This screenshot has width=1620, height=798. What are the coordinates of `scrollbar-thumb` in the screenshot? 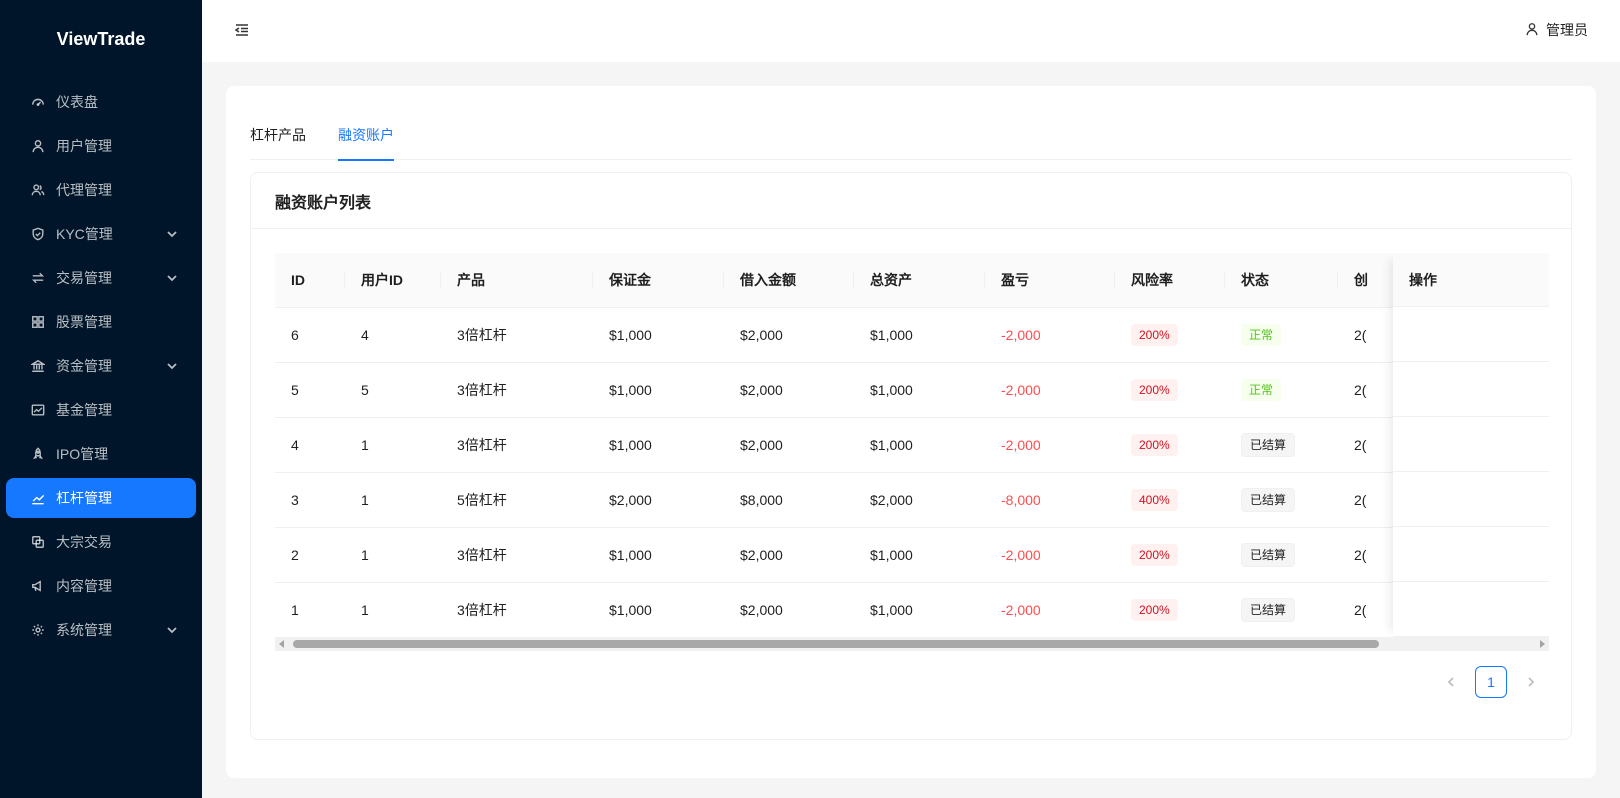 It's located at (836, 644).